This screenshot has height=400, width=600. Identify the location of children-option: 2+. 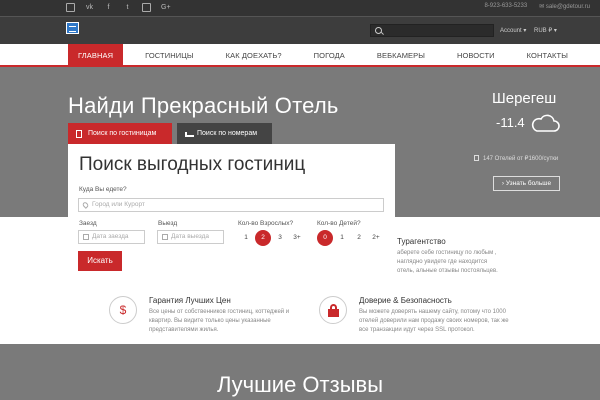
(376, 238).